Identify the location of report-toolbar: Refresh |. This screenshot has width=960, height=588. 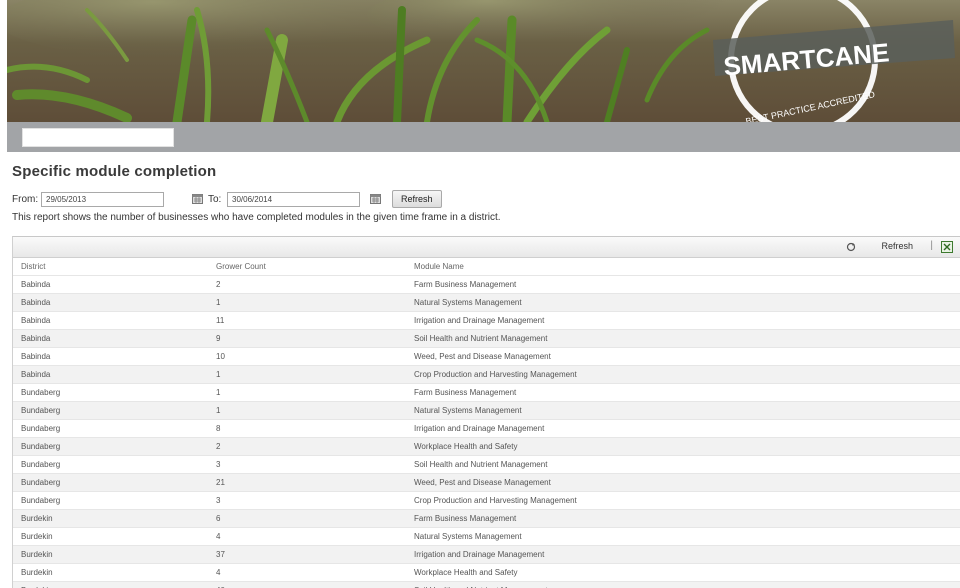
(486, 247).